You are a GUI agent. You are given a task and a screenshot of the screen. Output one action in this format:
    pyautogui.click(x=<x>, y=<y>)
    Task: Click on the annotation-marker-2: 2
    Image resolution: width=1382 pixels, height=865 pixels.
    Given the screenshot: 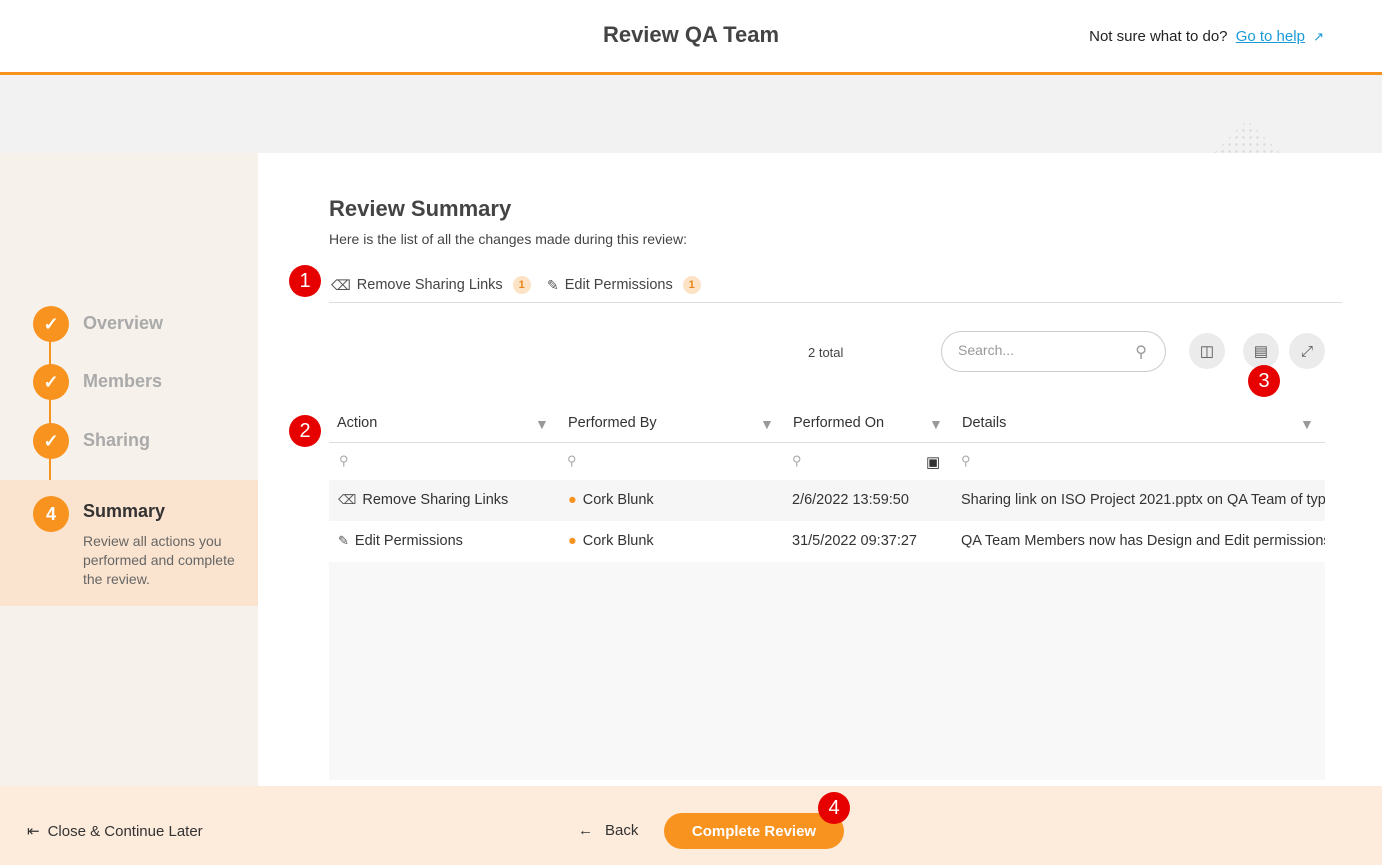 What is the action you would take?
    pyautogui.click(x=305, y=431)
    